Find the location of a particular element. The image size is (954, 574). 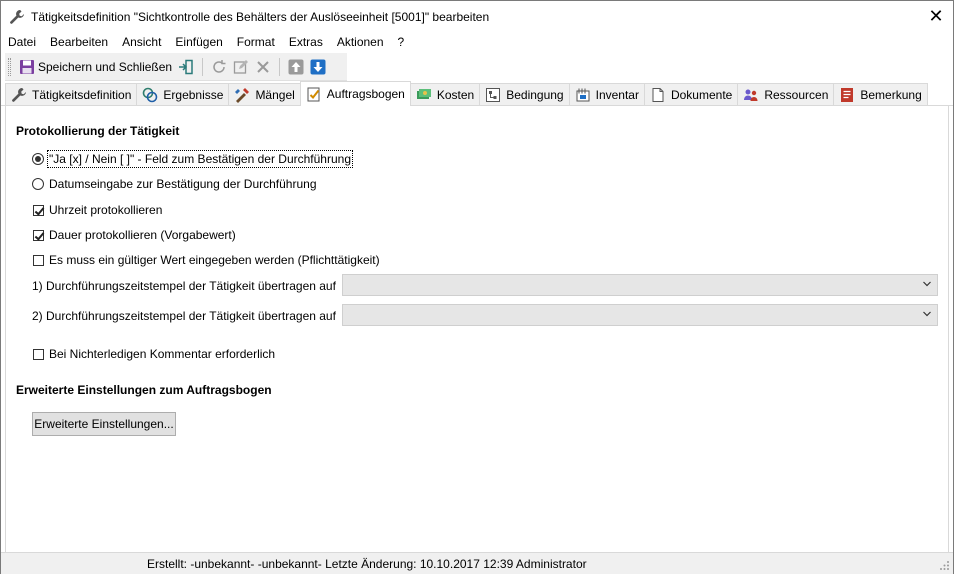

menu-bearbeiten: Bearbeiten is located at coordinates (79, 42).